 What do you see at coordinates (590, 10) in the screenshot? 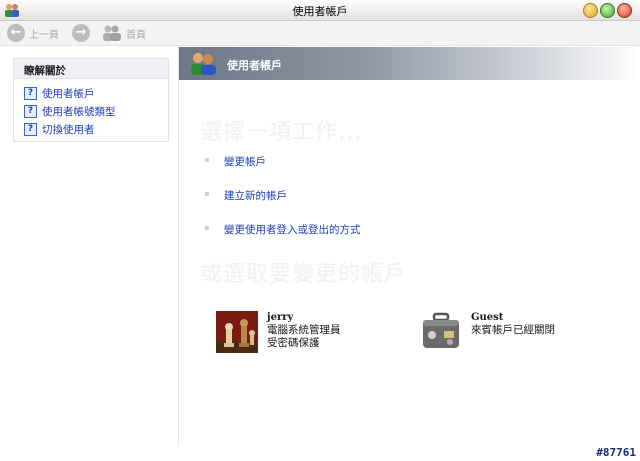
I see `minimize-button` at bounding box center [590, 10].